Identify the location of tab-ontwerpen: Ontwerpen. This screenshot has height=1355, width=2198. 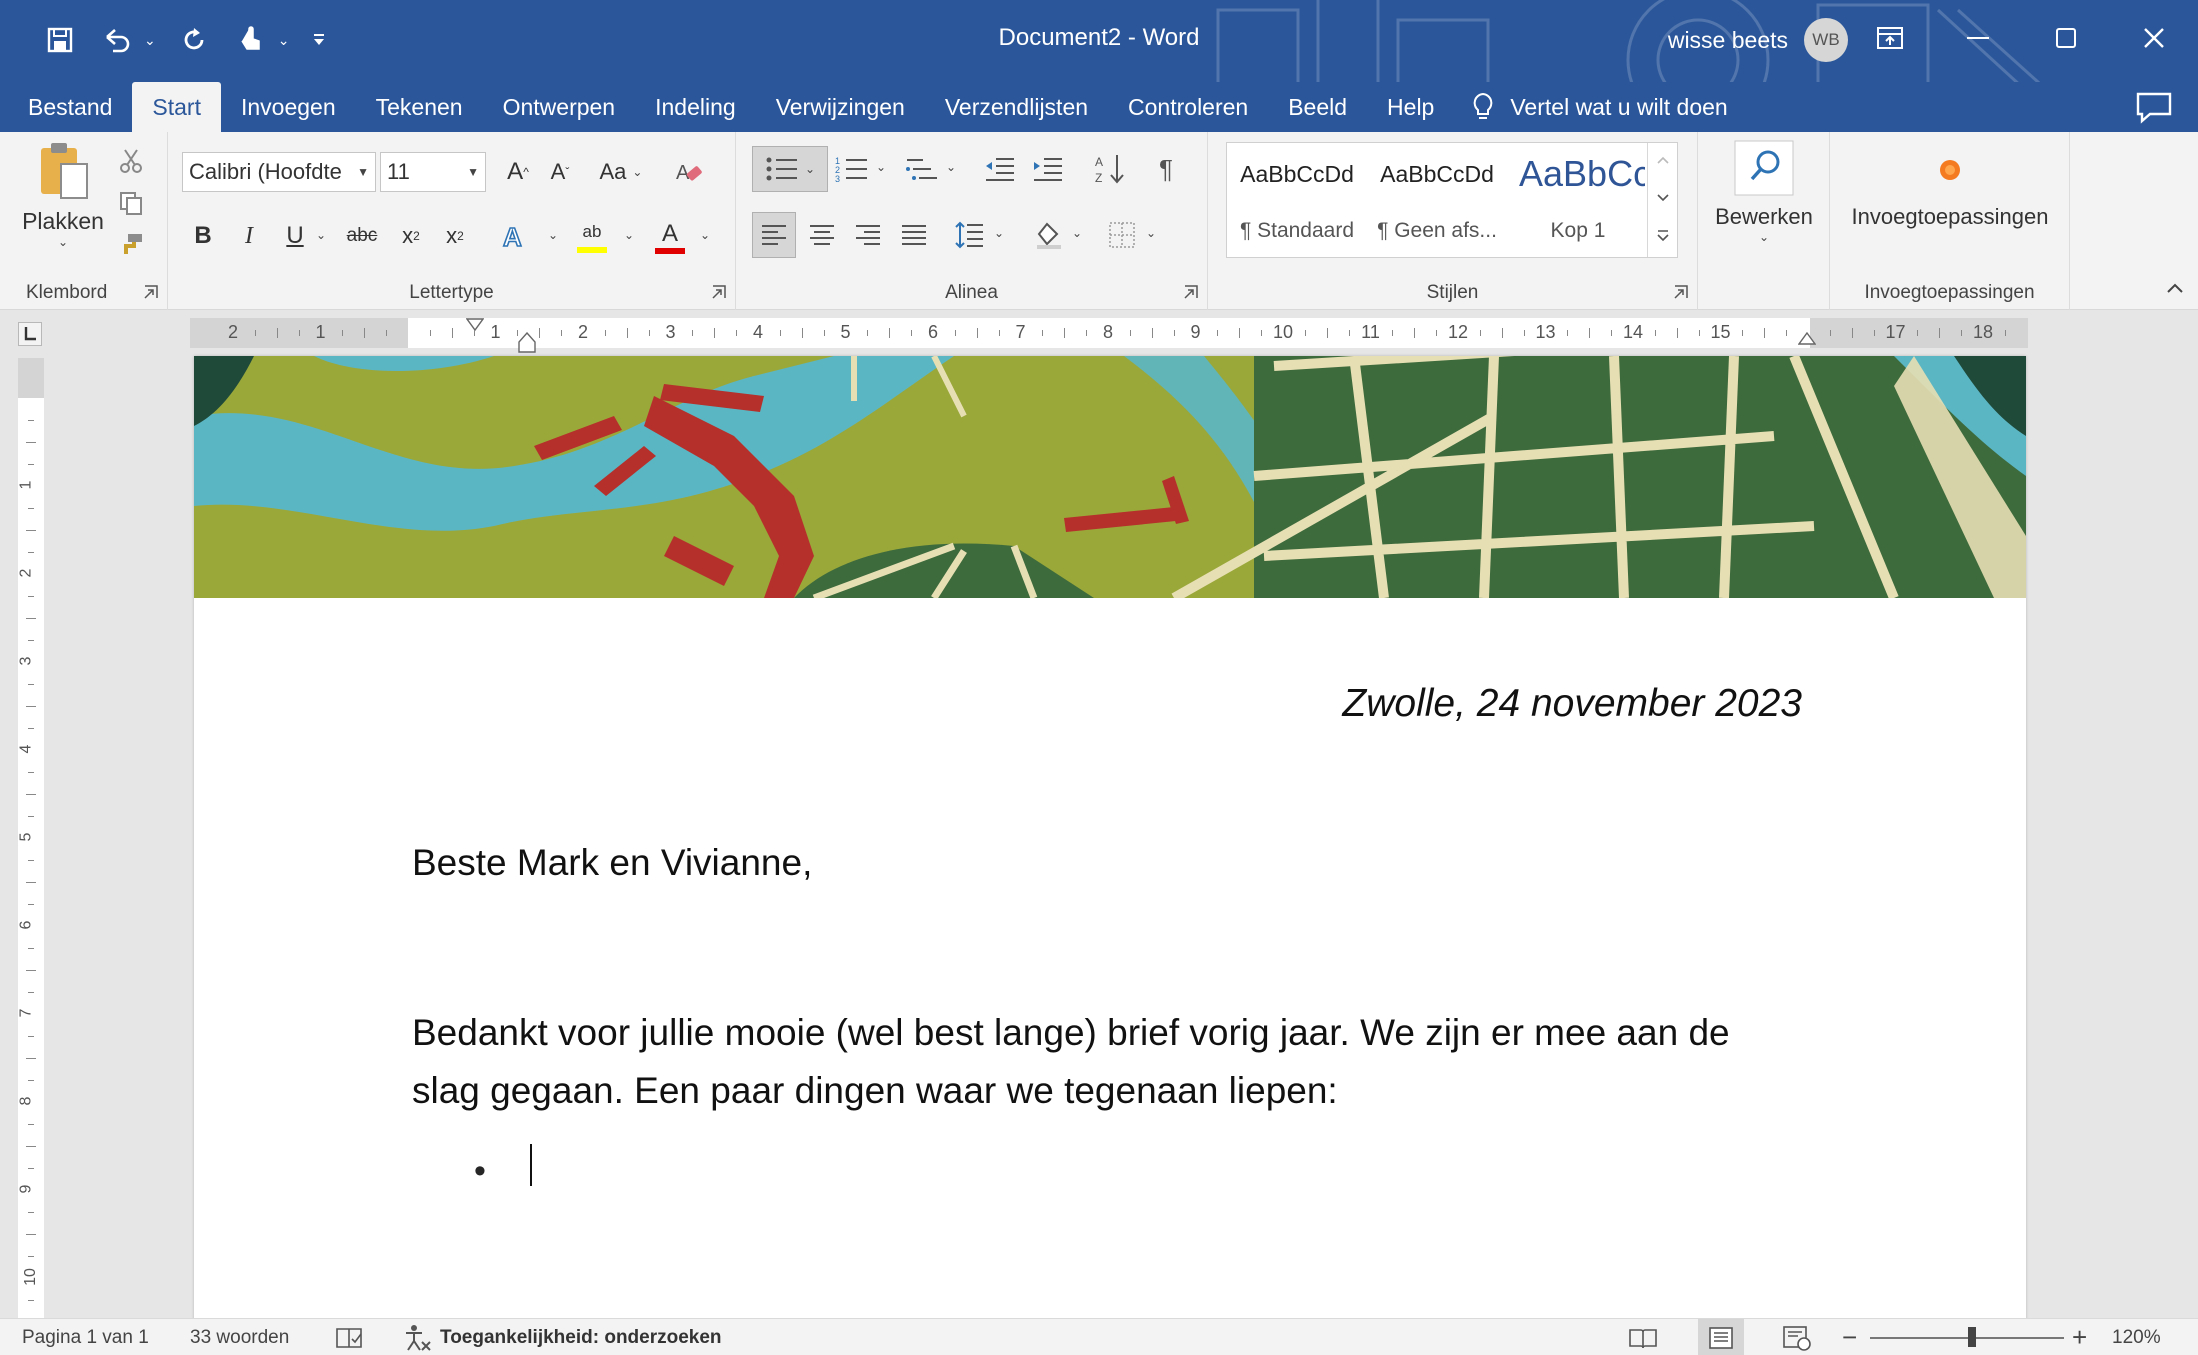
(559, 107).